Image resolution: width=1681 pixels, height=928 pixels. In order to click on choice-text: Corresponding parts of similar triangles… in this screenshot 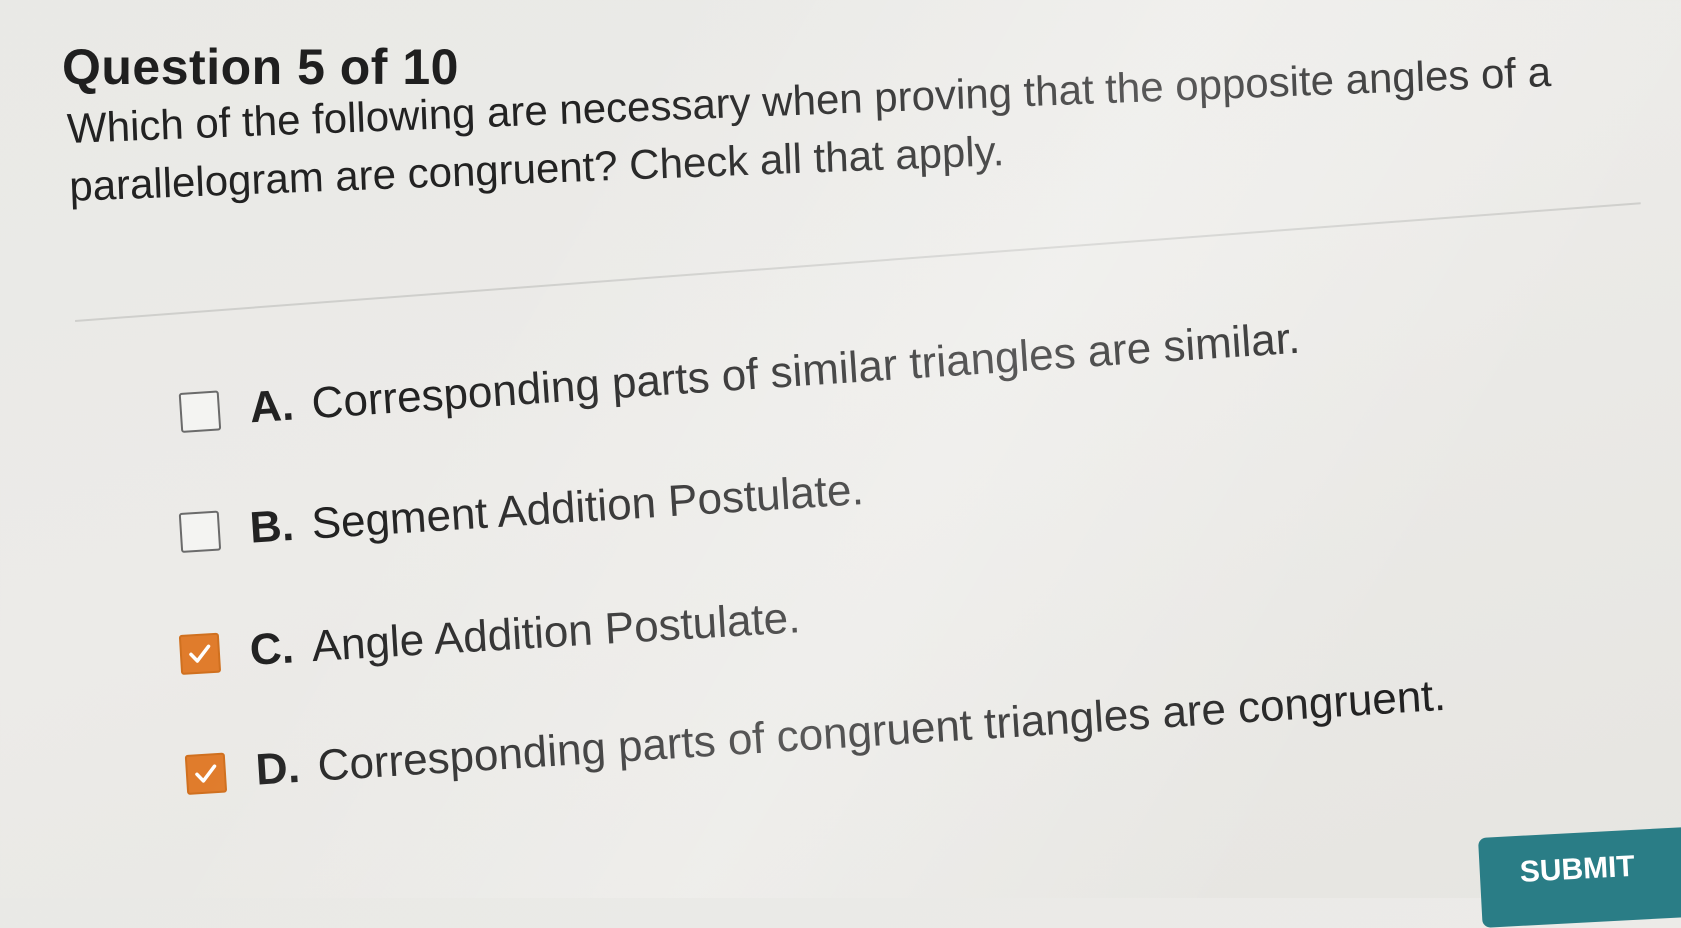, I will do `click(806, 371)`.